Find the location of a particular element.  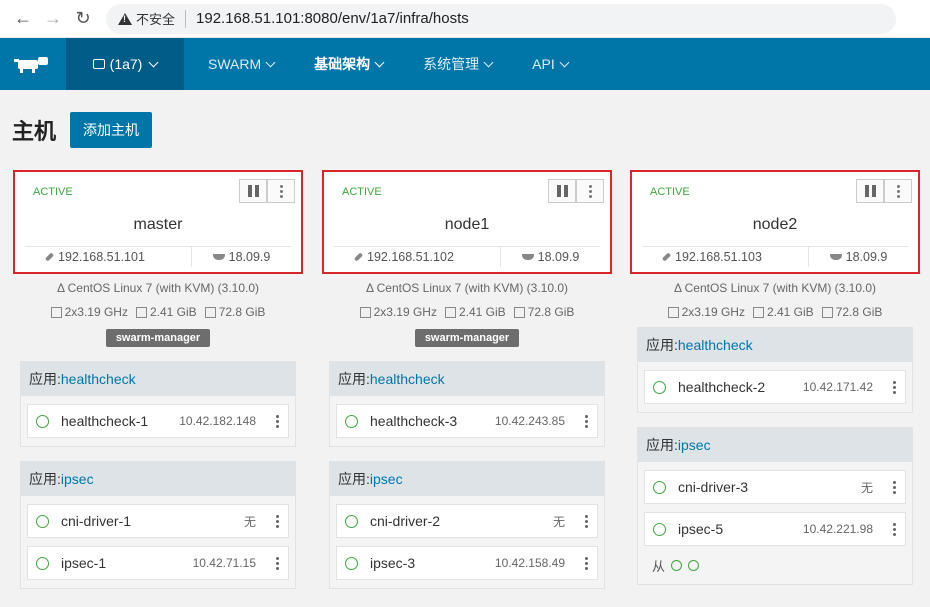

cpu-icon is located at coordinates (673, 312).